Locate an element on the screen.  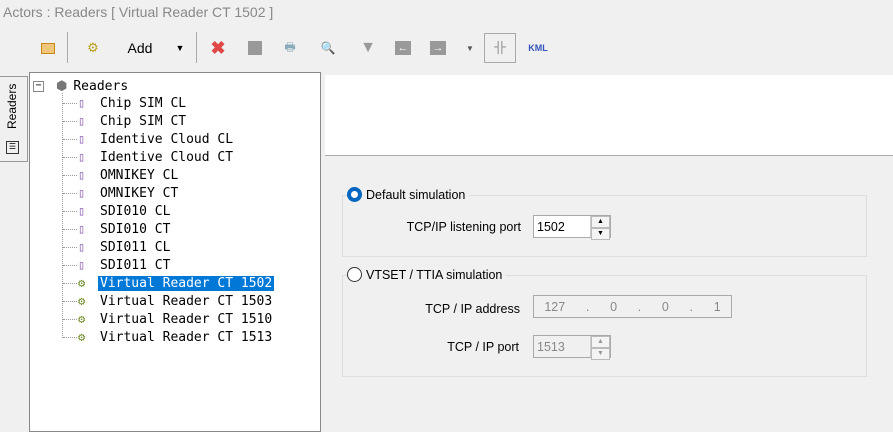
tree-item: ▯ OMNIKEY CT is located at coordinates (129, 193).